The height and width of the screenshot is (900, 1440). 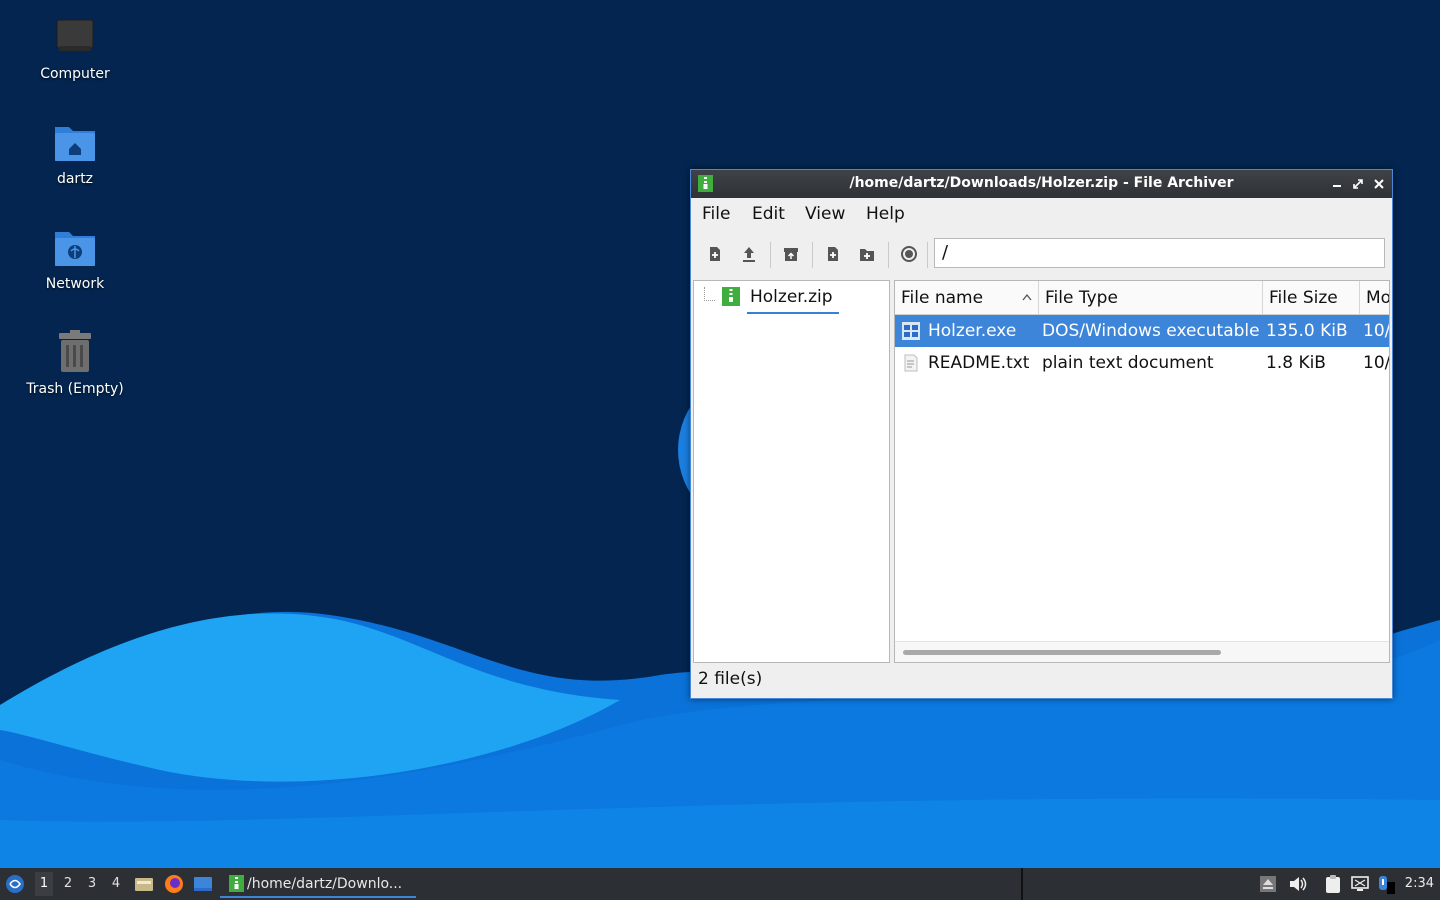 I want to click on column-header-name: File name, so click(x=967, y=297).